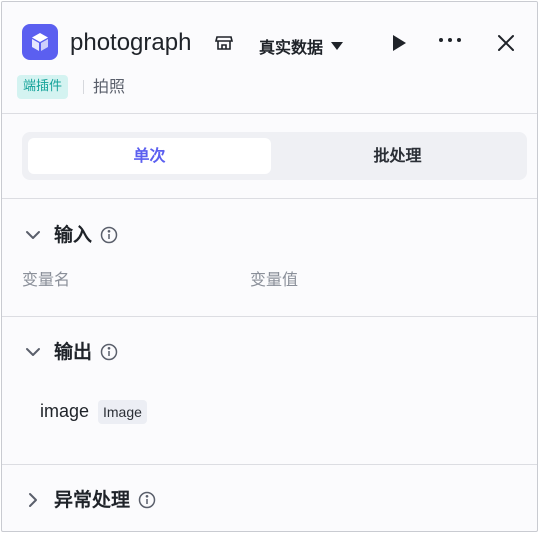 This screenshot has height=533, width=539. Describe the element at coordinates (291, 47) in the screenshot. I see `data-mode-label: 真实数据` at that location.